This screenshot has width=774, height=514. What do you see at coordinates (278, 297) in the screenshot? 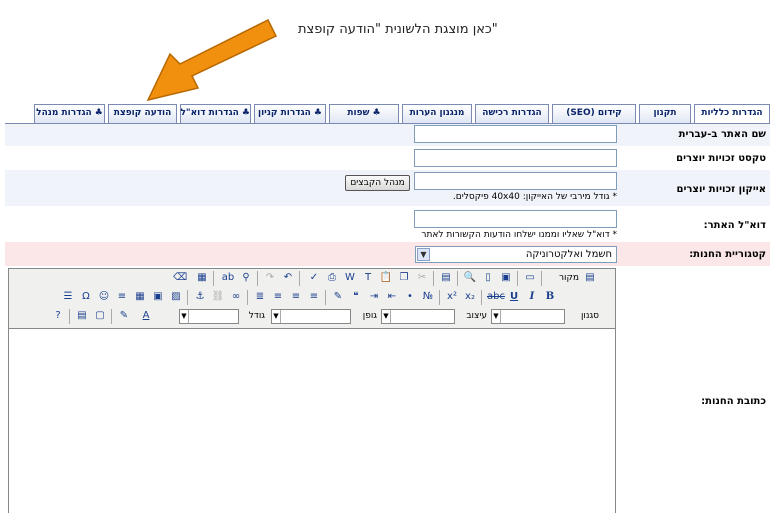
I see `align-right-icon: ≡` at bounding box center [278, 297].